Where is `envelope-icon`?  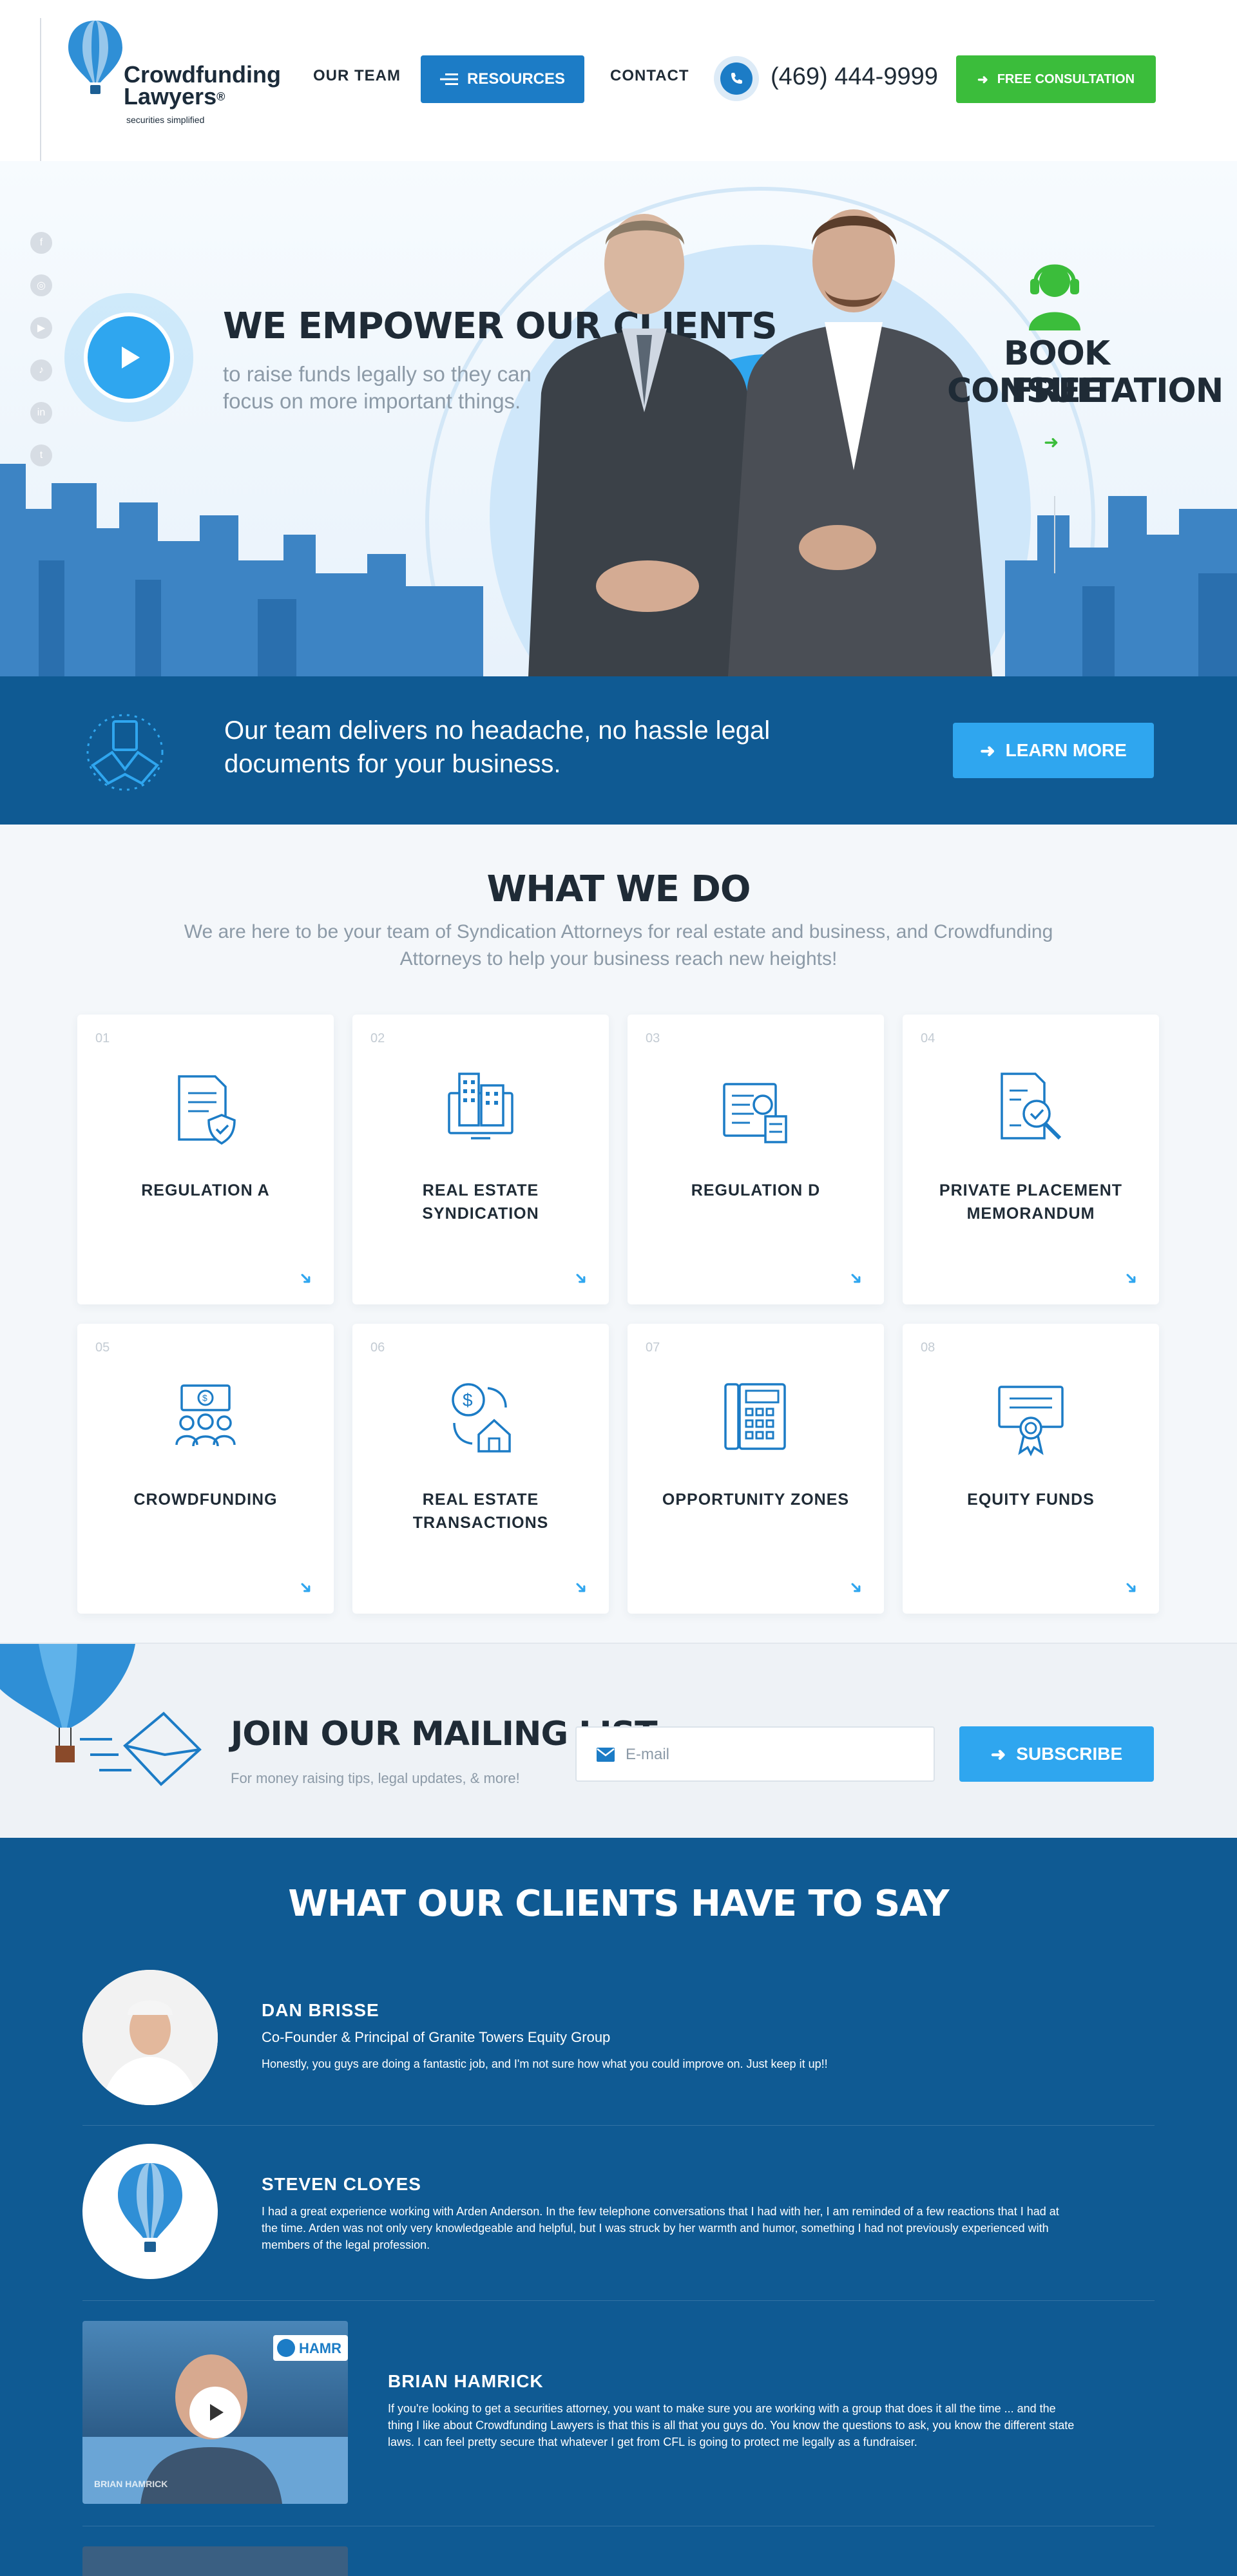 envelope-icon is located at coordinates (606, 1755).